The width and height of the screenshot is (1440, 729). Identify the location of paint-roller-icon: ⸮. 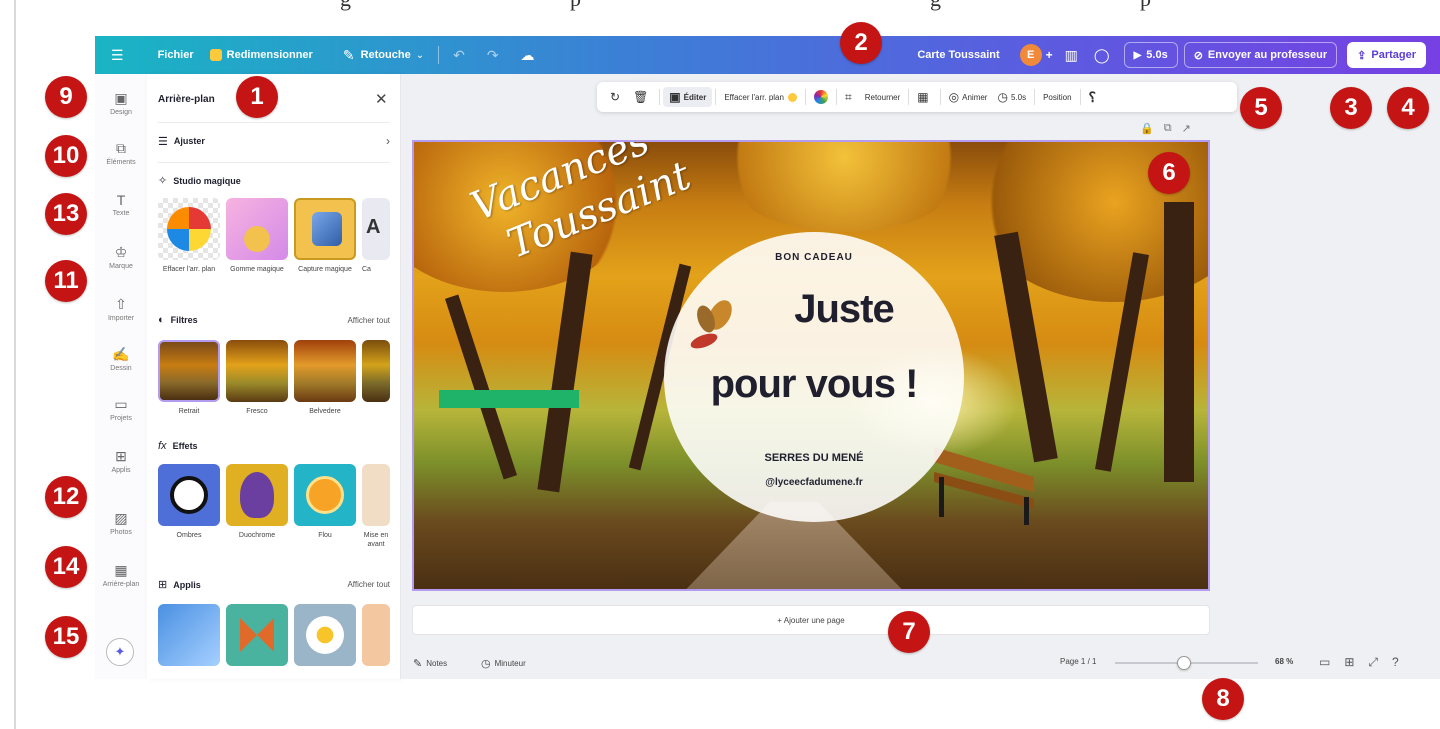
(1092, 96).